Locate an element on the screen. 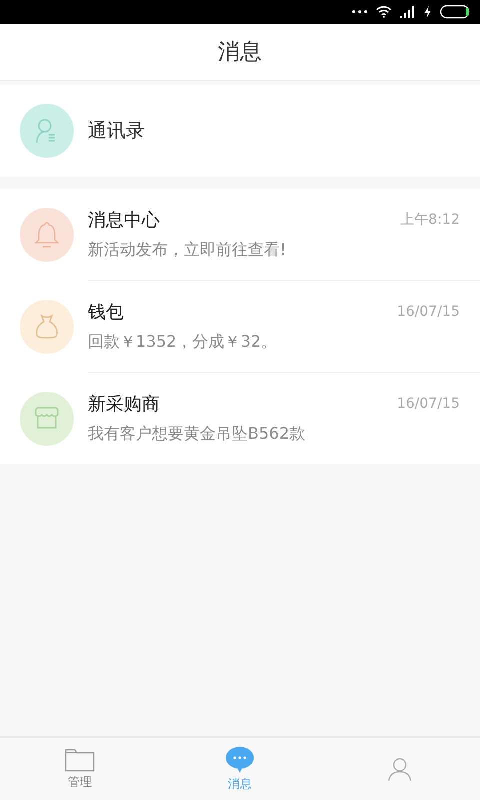  battery-icon is located at coordinates (456, 12).